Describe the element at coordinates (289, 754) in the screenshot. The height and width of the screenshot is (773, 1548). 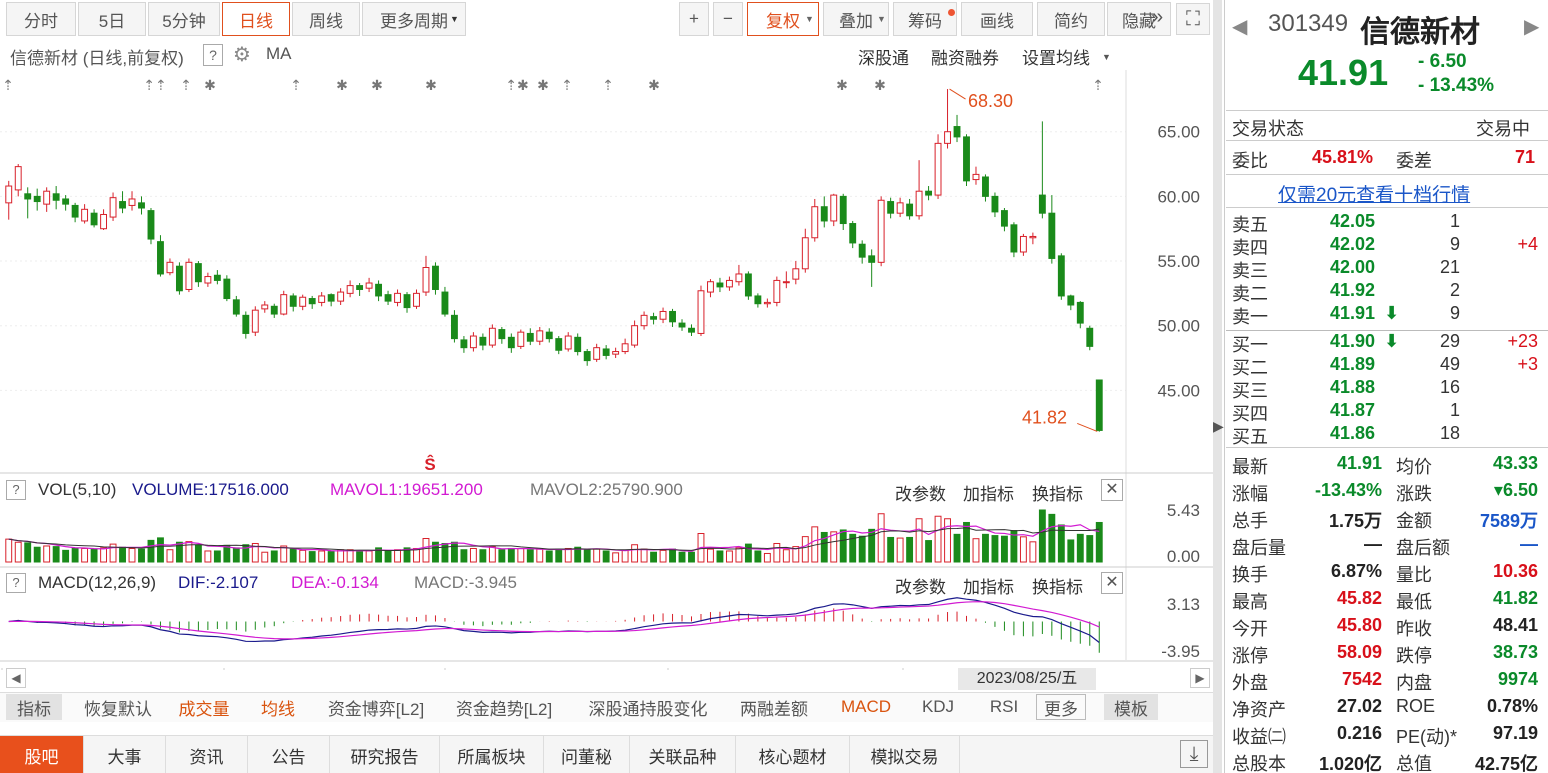
I see `bottom-tab-3: 公告` at that location.